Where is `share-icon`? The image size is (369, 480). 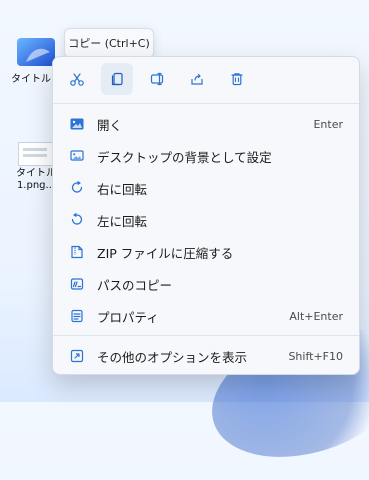 share-icon is located at coordinates (197, 79).